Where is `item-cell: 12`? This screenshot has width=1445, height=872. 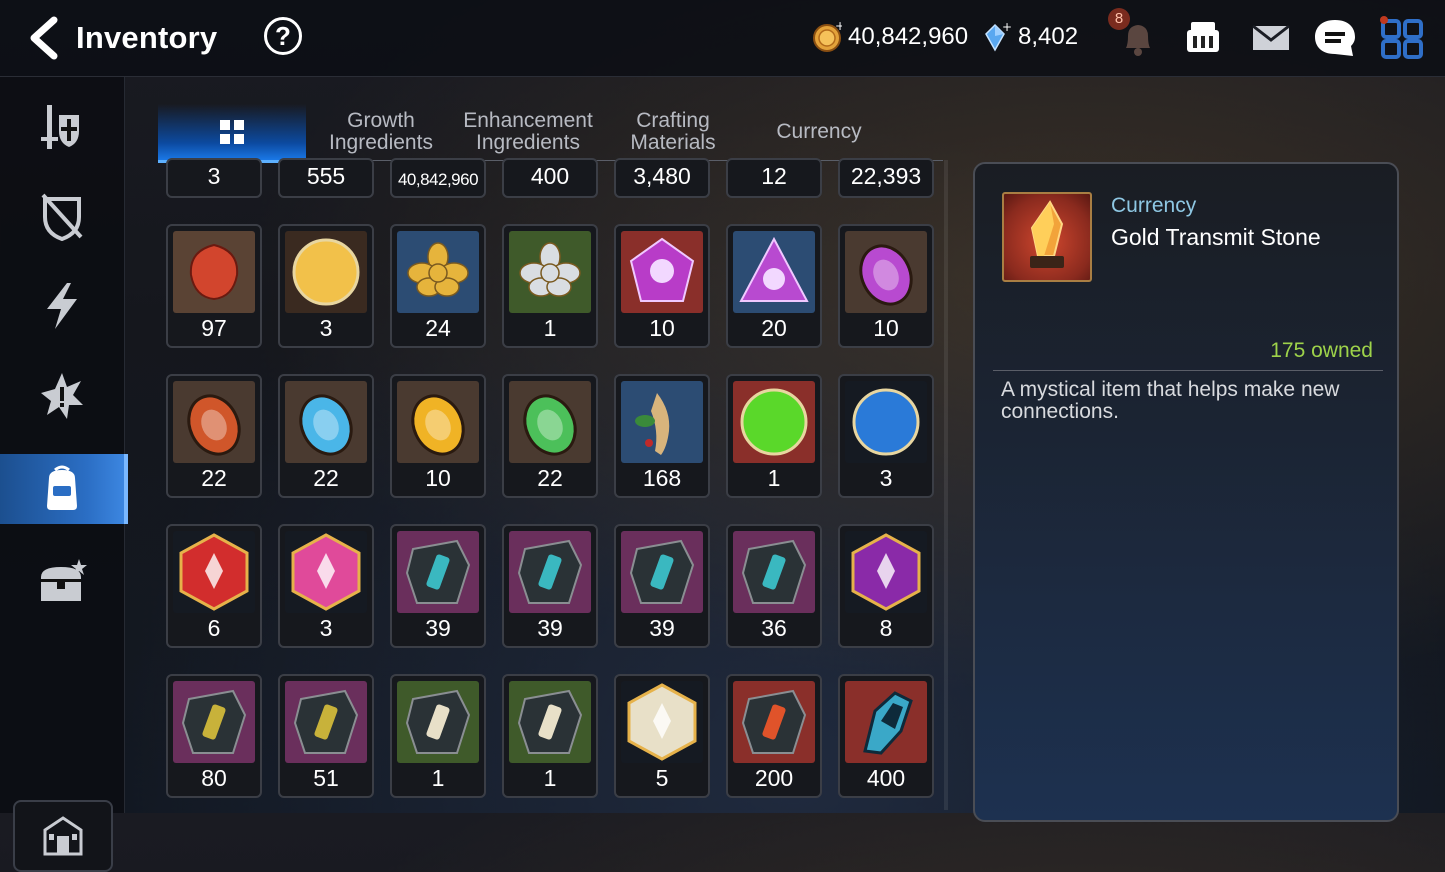 item-cell: 12 is located at coordinates (774, 178).